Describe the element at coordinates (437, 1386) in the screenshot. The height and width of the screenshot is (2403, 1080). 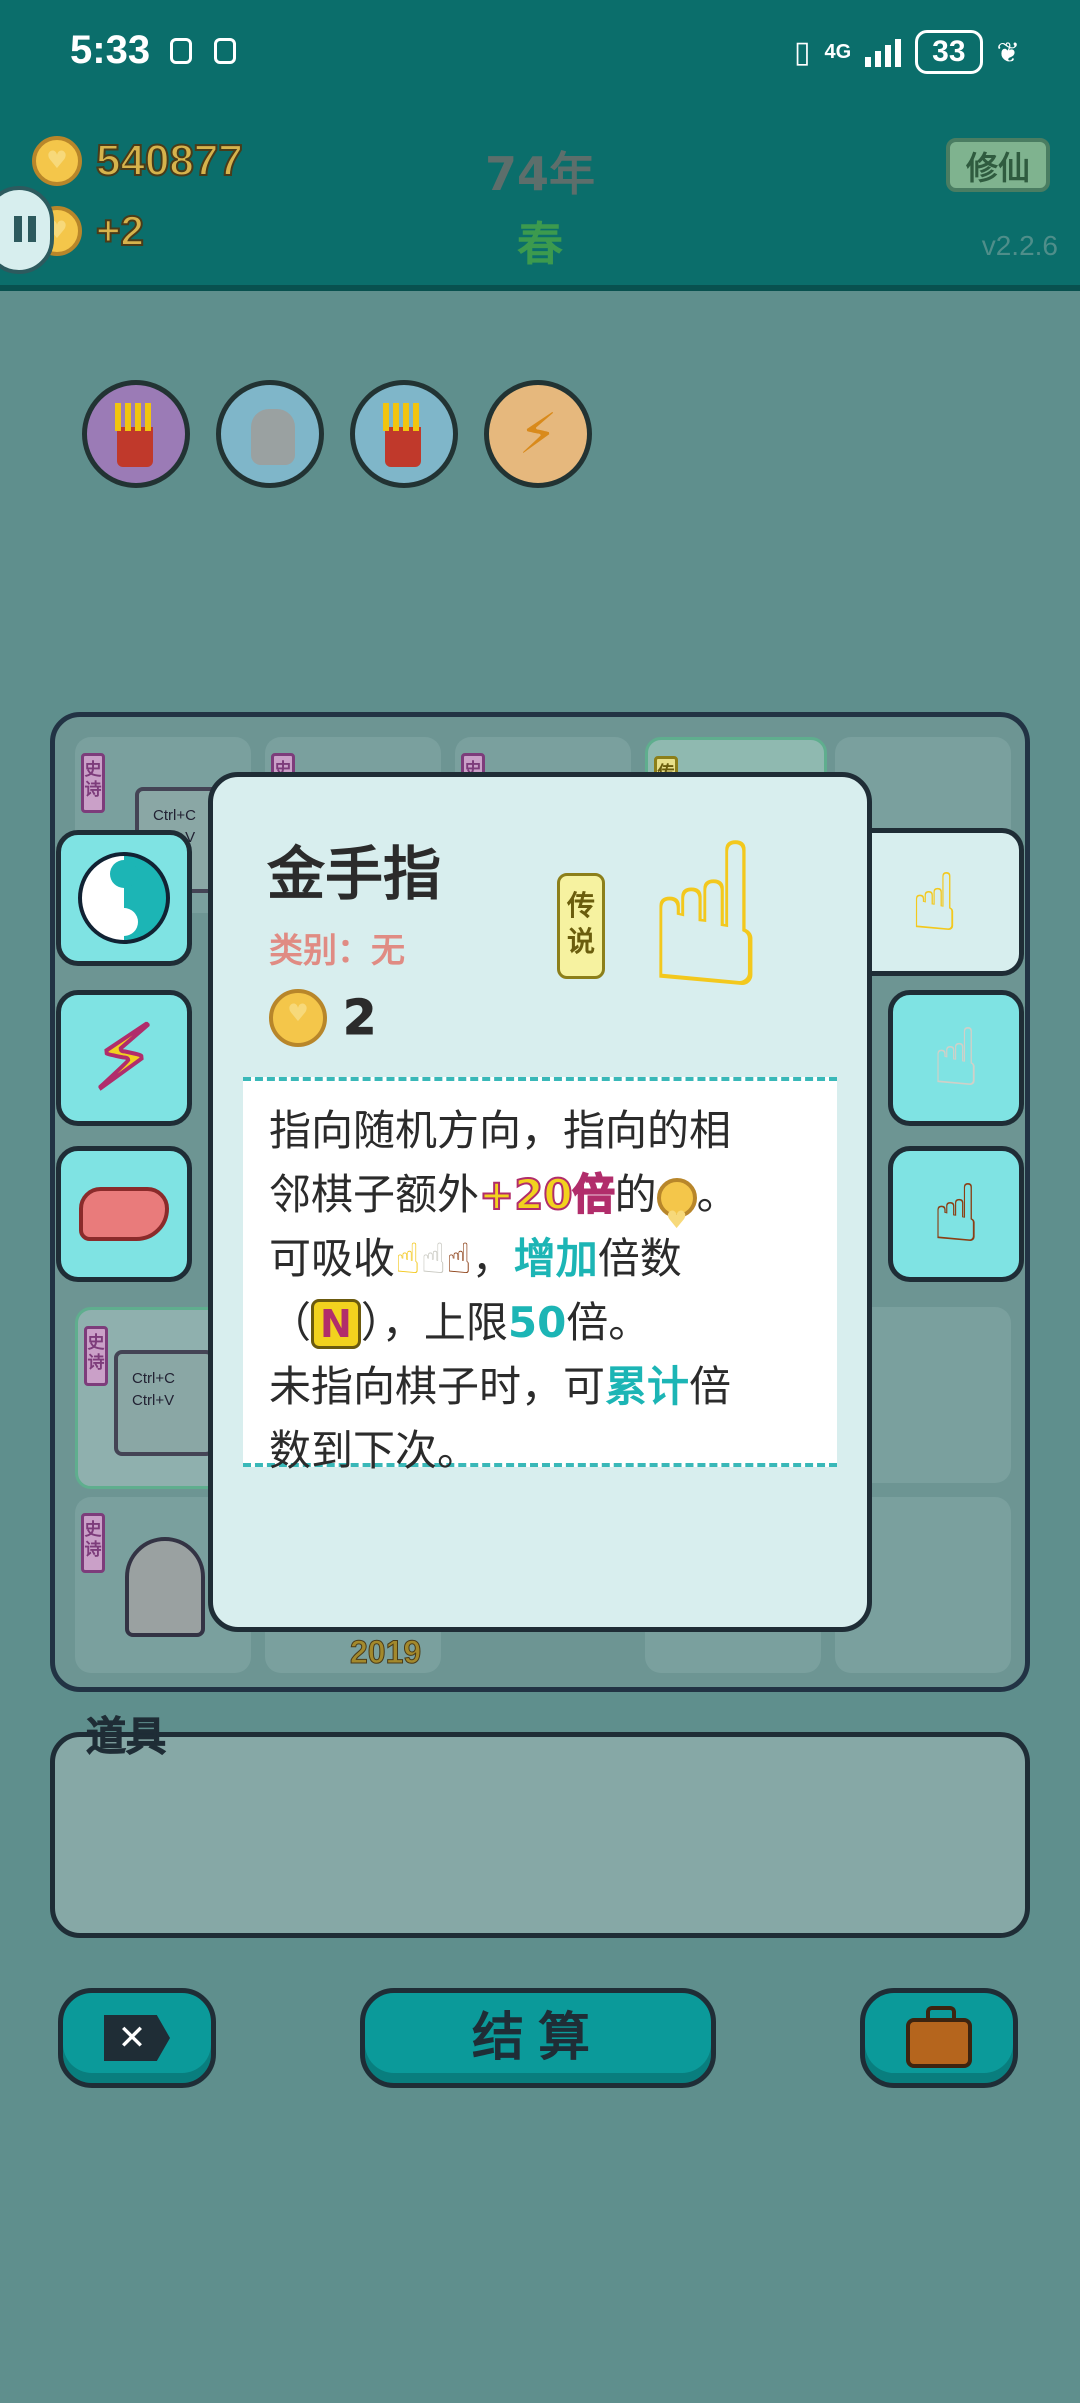
I see `desc-text: 未指向棋子时，可` at that location.